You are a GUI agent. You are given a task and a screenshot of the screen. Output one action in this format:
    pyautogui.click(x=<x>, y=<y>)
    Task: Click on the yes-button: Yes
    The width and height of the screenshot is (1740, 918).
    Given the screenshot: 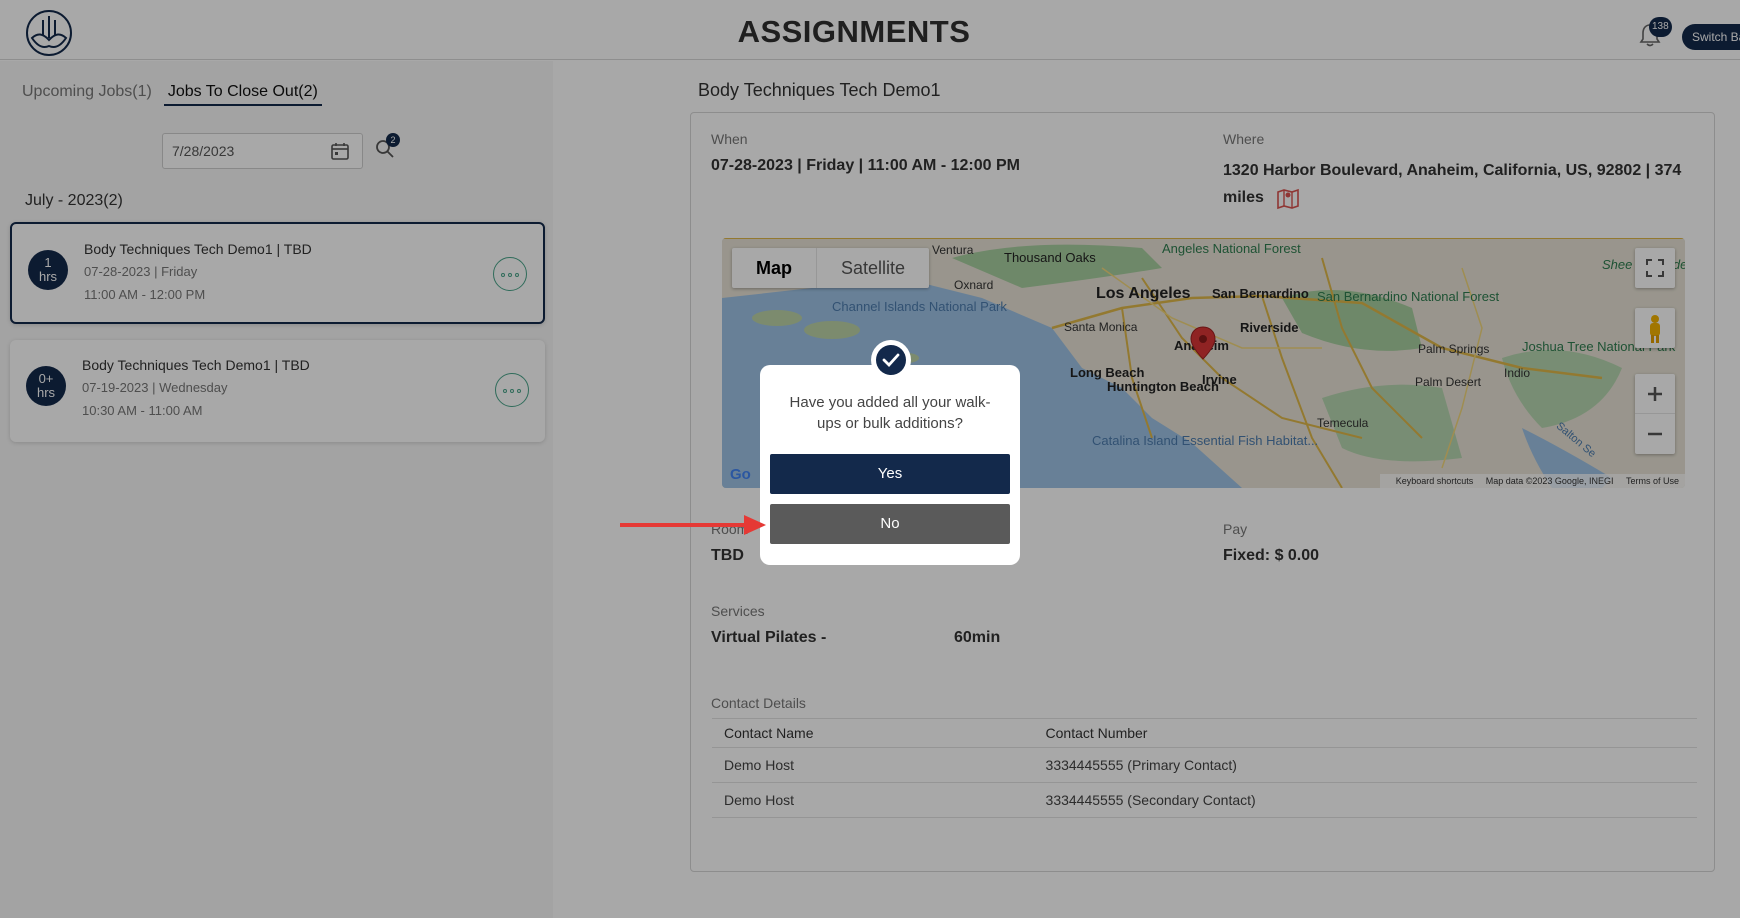 What is the action you would take?
    pyautogui.click(x=890, y=474)
    